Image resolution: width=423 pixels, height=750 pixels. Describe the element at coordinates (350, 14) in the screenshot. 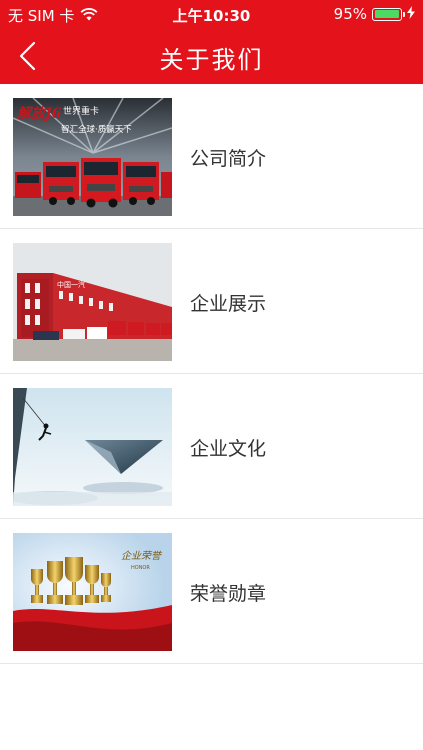

I see `battery-percent: 95%` at that location.